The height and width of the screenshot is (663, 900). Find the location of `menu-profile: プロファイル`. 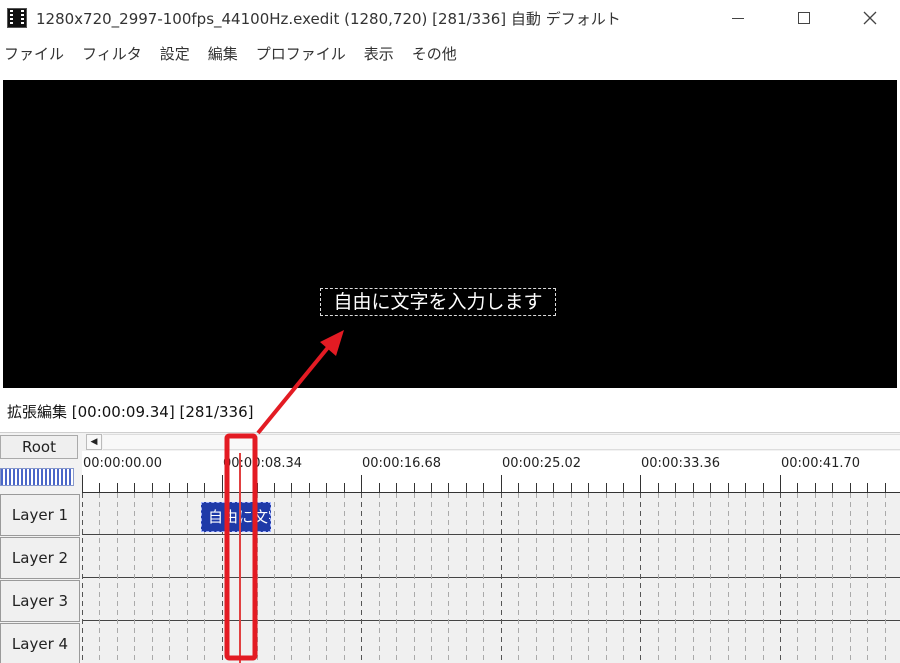

menu-profile: プロファイル is located at coordinates (301, 53).